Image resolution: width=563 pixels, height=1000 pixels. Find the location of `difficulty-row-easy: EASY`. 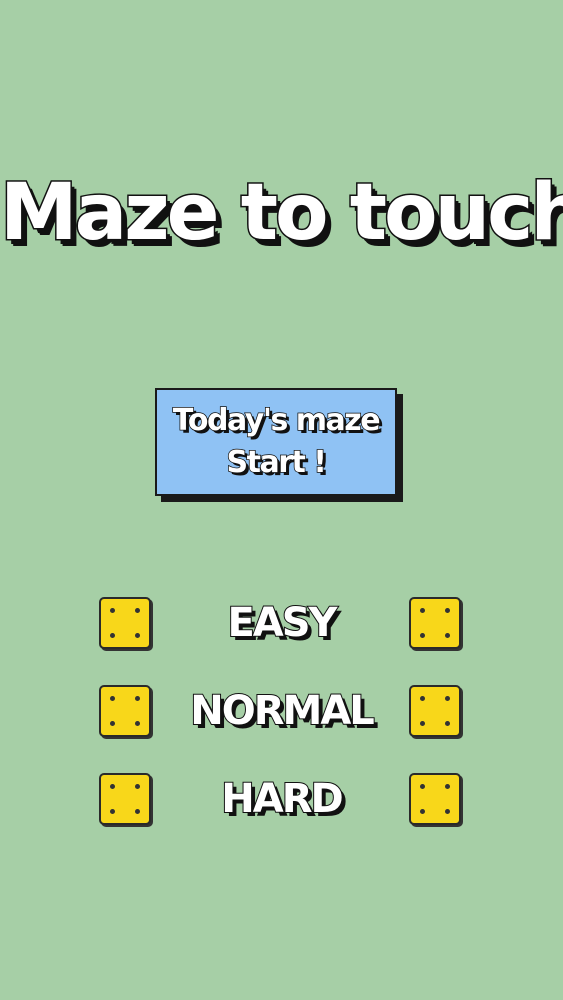

difficulty-row-easy: EASY is located at coordinates (281, 625).